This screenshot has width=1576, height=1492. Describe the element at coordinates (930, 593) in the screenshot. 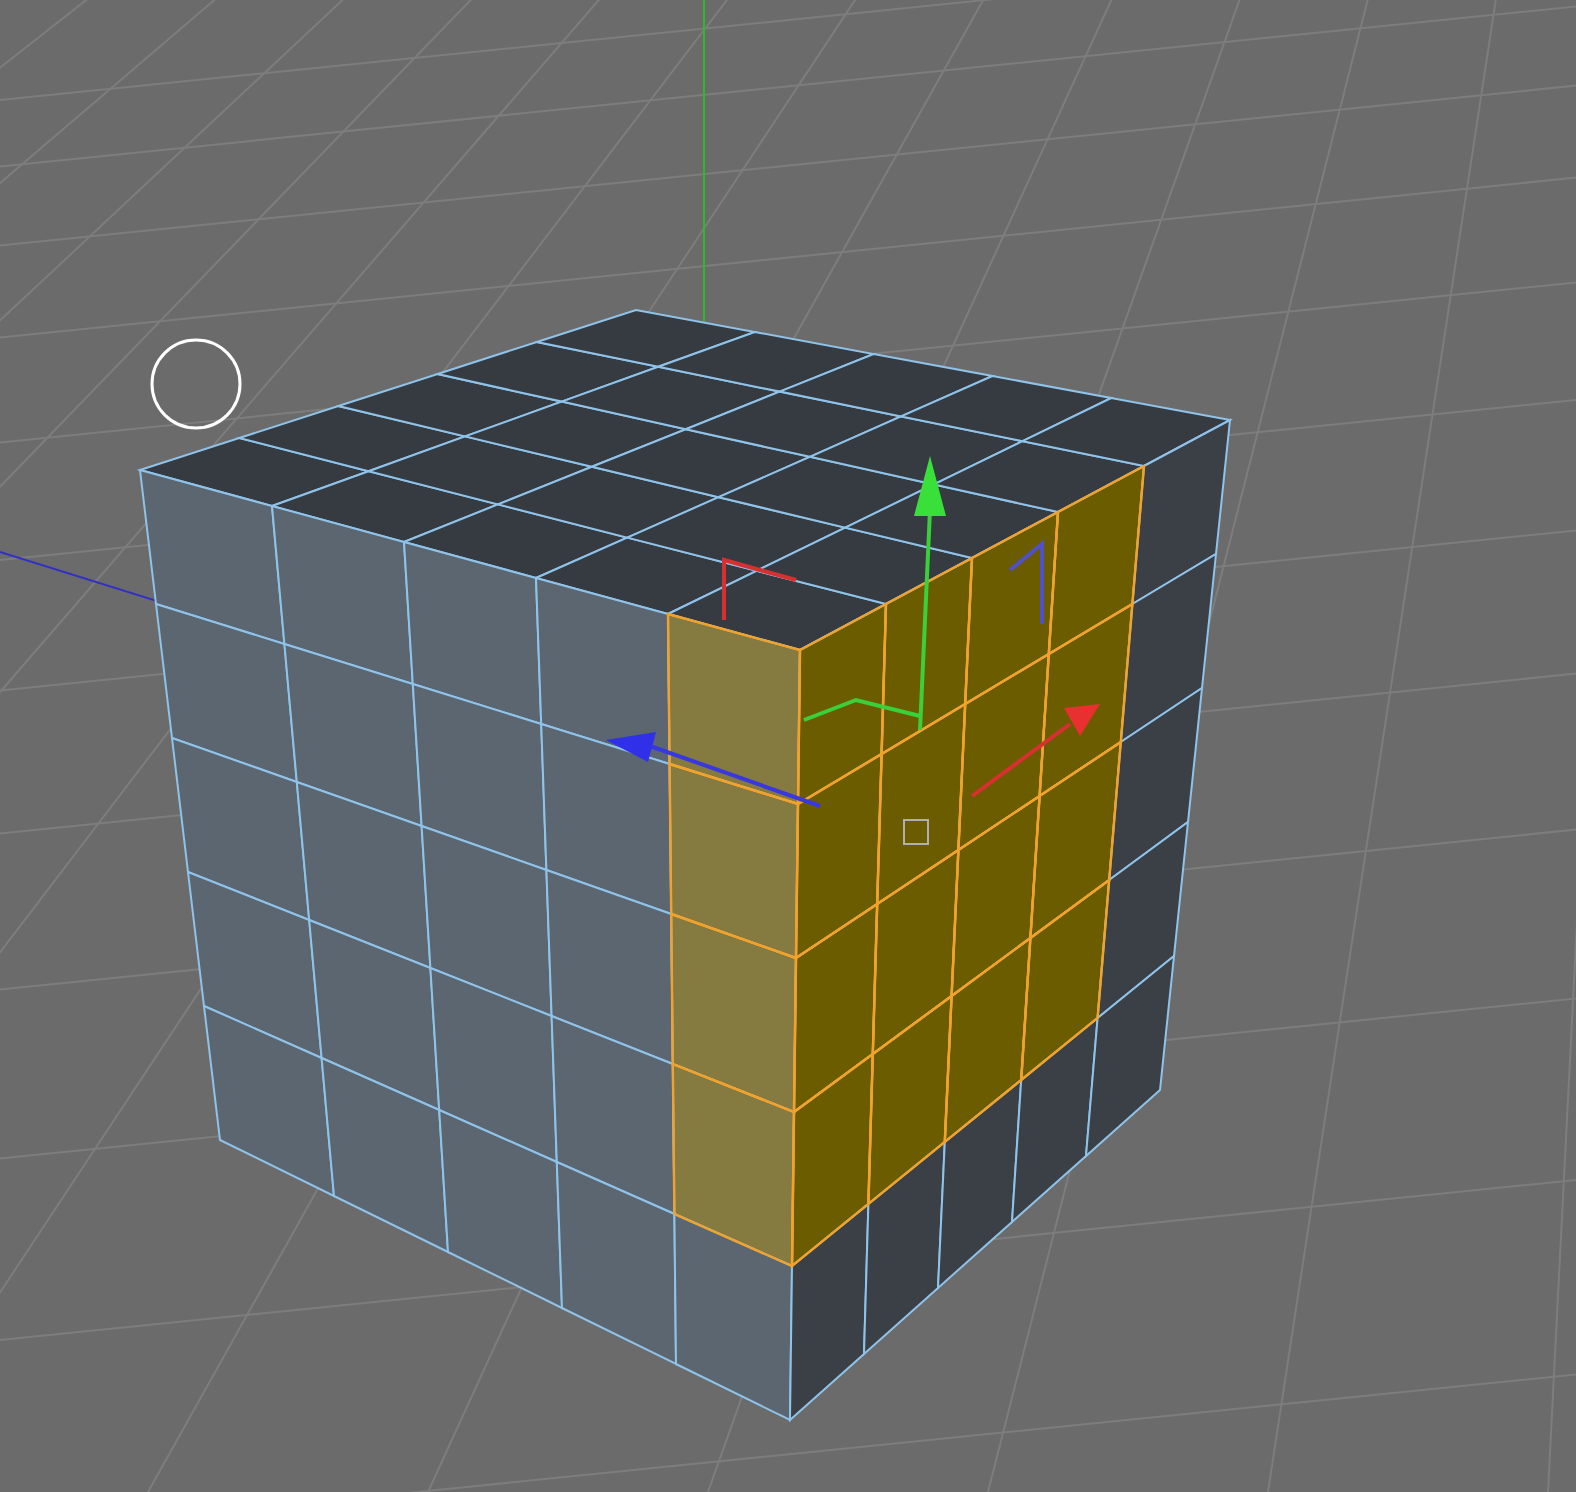

I see `y-axis-arrow` at that location.